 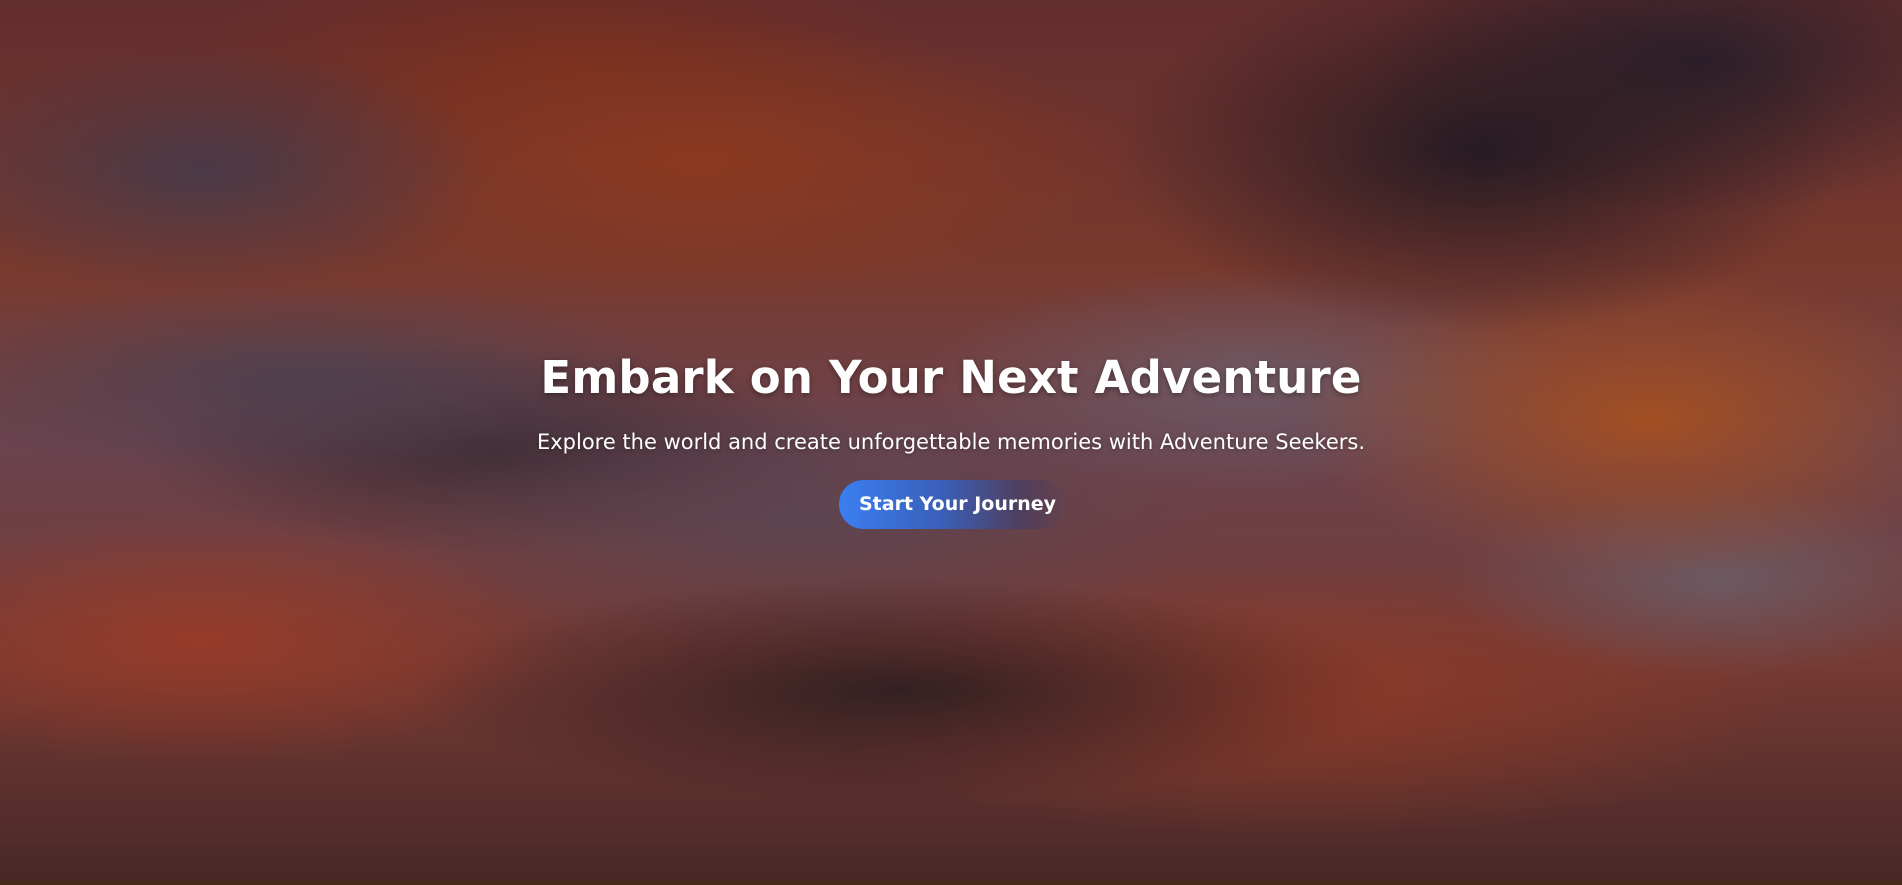 I want to click on start-journey-button: Start Your Journey, so click(x=953, y=504).